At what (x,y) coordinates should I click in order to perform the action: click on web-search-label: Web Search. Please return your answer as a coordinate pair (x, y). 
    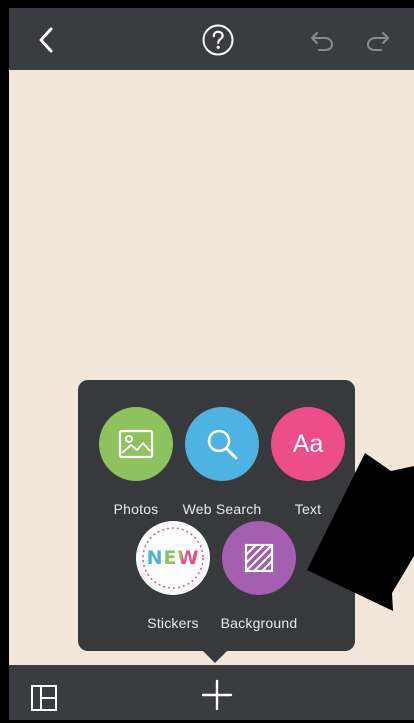
    Looking at the image, I should click on (222, 509).